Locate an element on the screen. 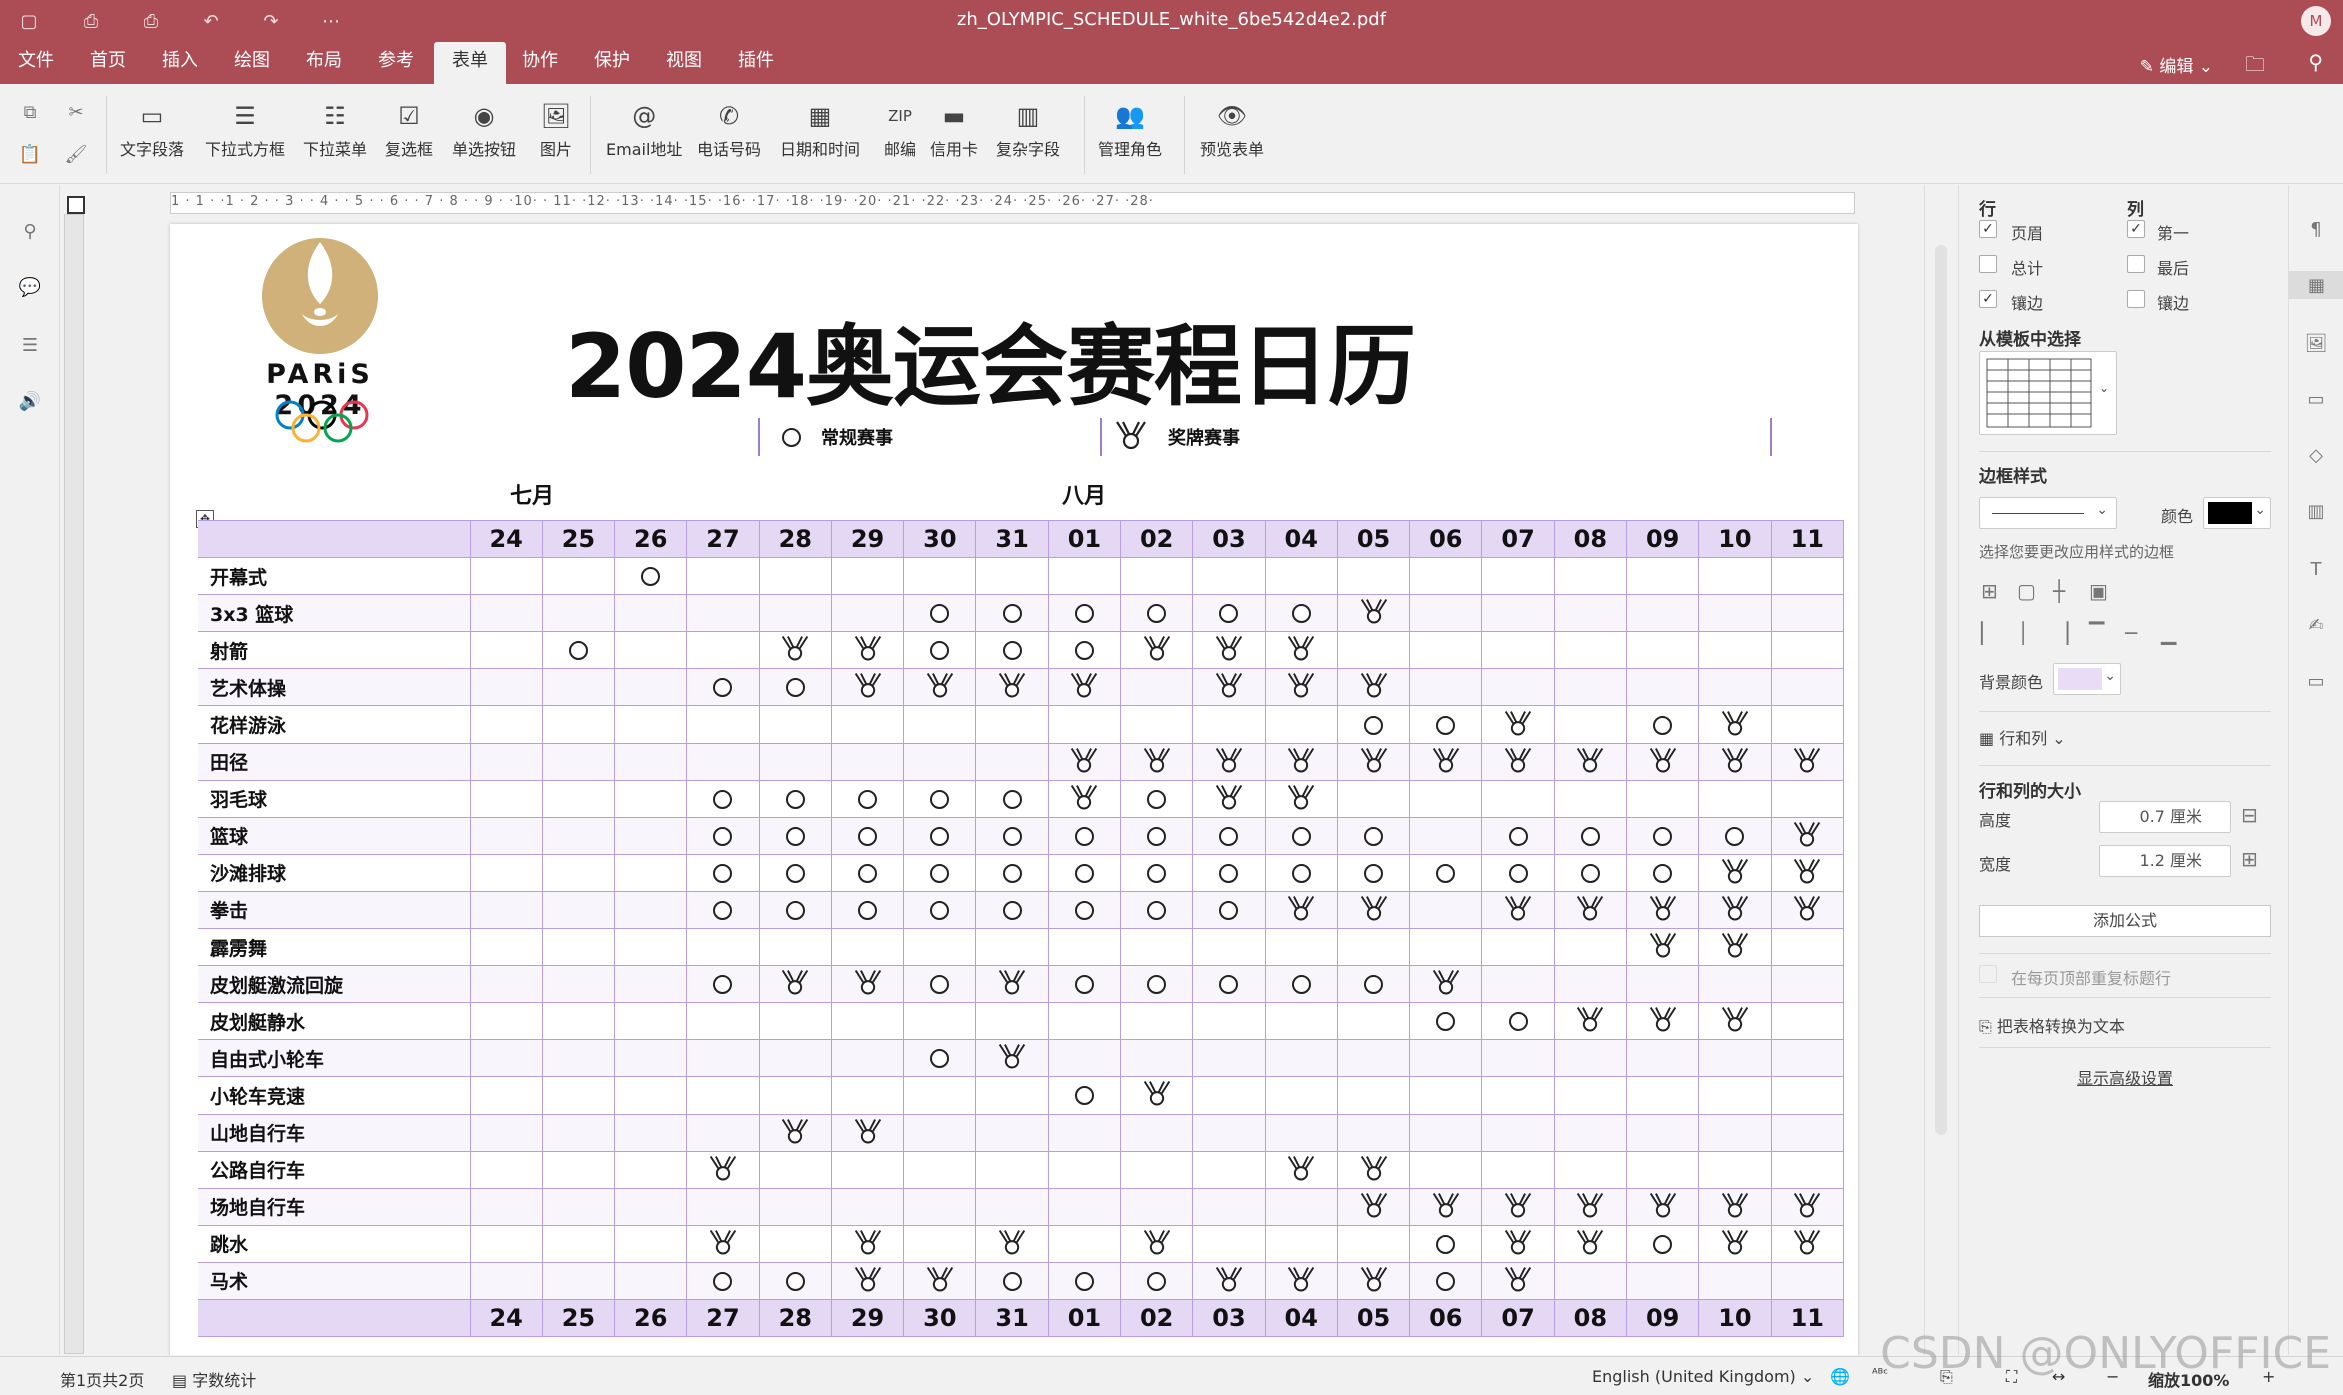 This screenshot has height=1395, width=2343. sport-name-cell: 场地自行车 is located at coordinates (334, 1206).